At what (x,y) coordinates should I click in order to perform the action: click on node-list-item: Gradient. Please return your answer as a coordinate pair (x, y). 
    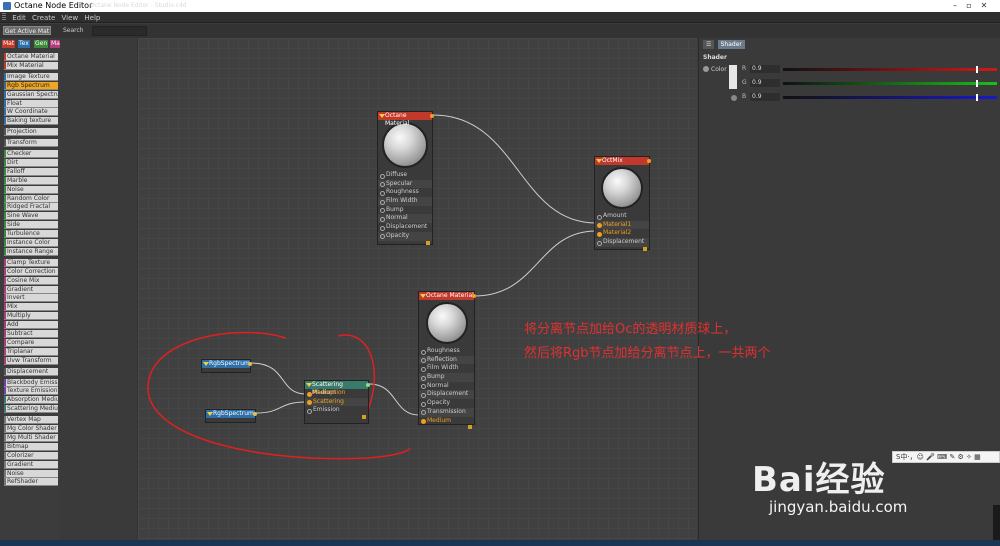
    Looking at the image, I should click on (31, 289).